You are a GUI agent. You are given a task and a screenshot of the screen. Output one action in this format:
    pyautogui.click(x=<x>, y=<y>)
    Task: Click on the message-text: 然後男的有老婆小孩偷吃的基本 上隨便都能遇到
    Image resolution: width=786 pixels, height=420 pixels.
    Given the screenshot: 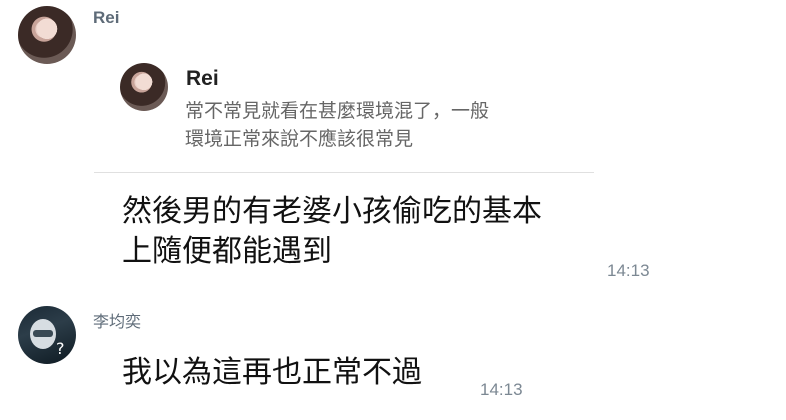 What is the action you would take?
    pyautogui.click(x=332, y=232)
    